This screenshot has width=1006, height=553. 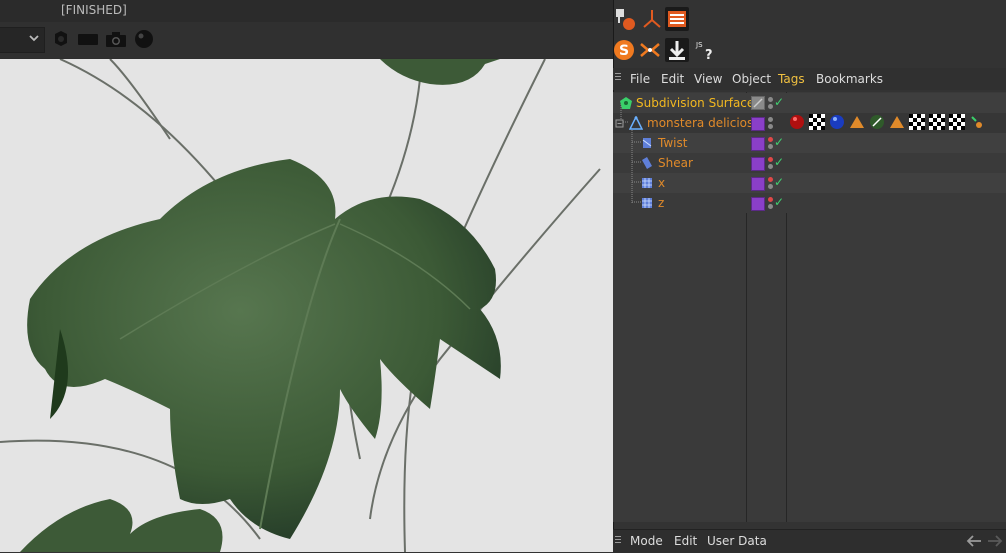 I want to click on polygon-object-icon, so click(x=636, y=124).